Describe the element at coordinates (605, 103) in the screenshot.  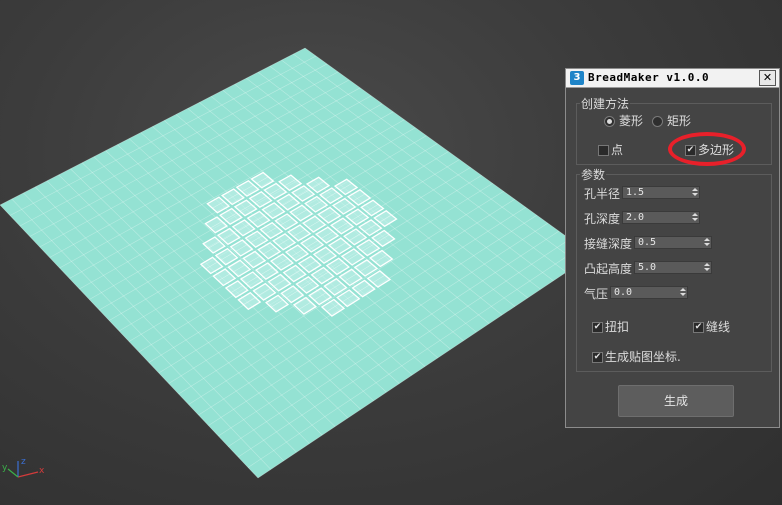
I see `create-method-label: 创建方法` at that location.